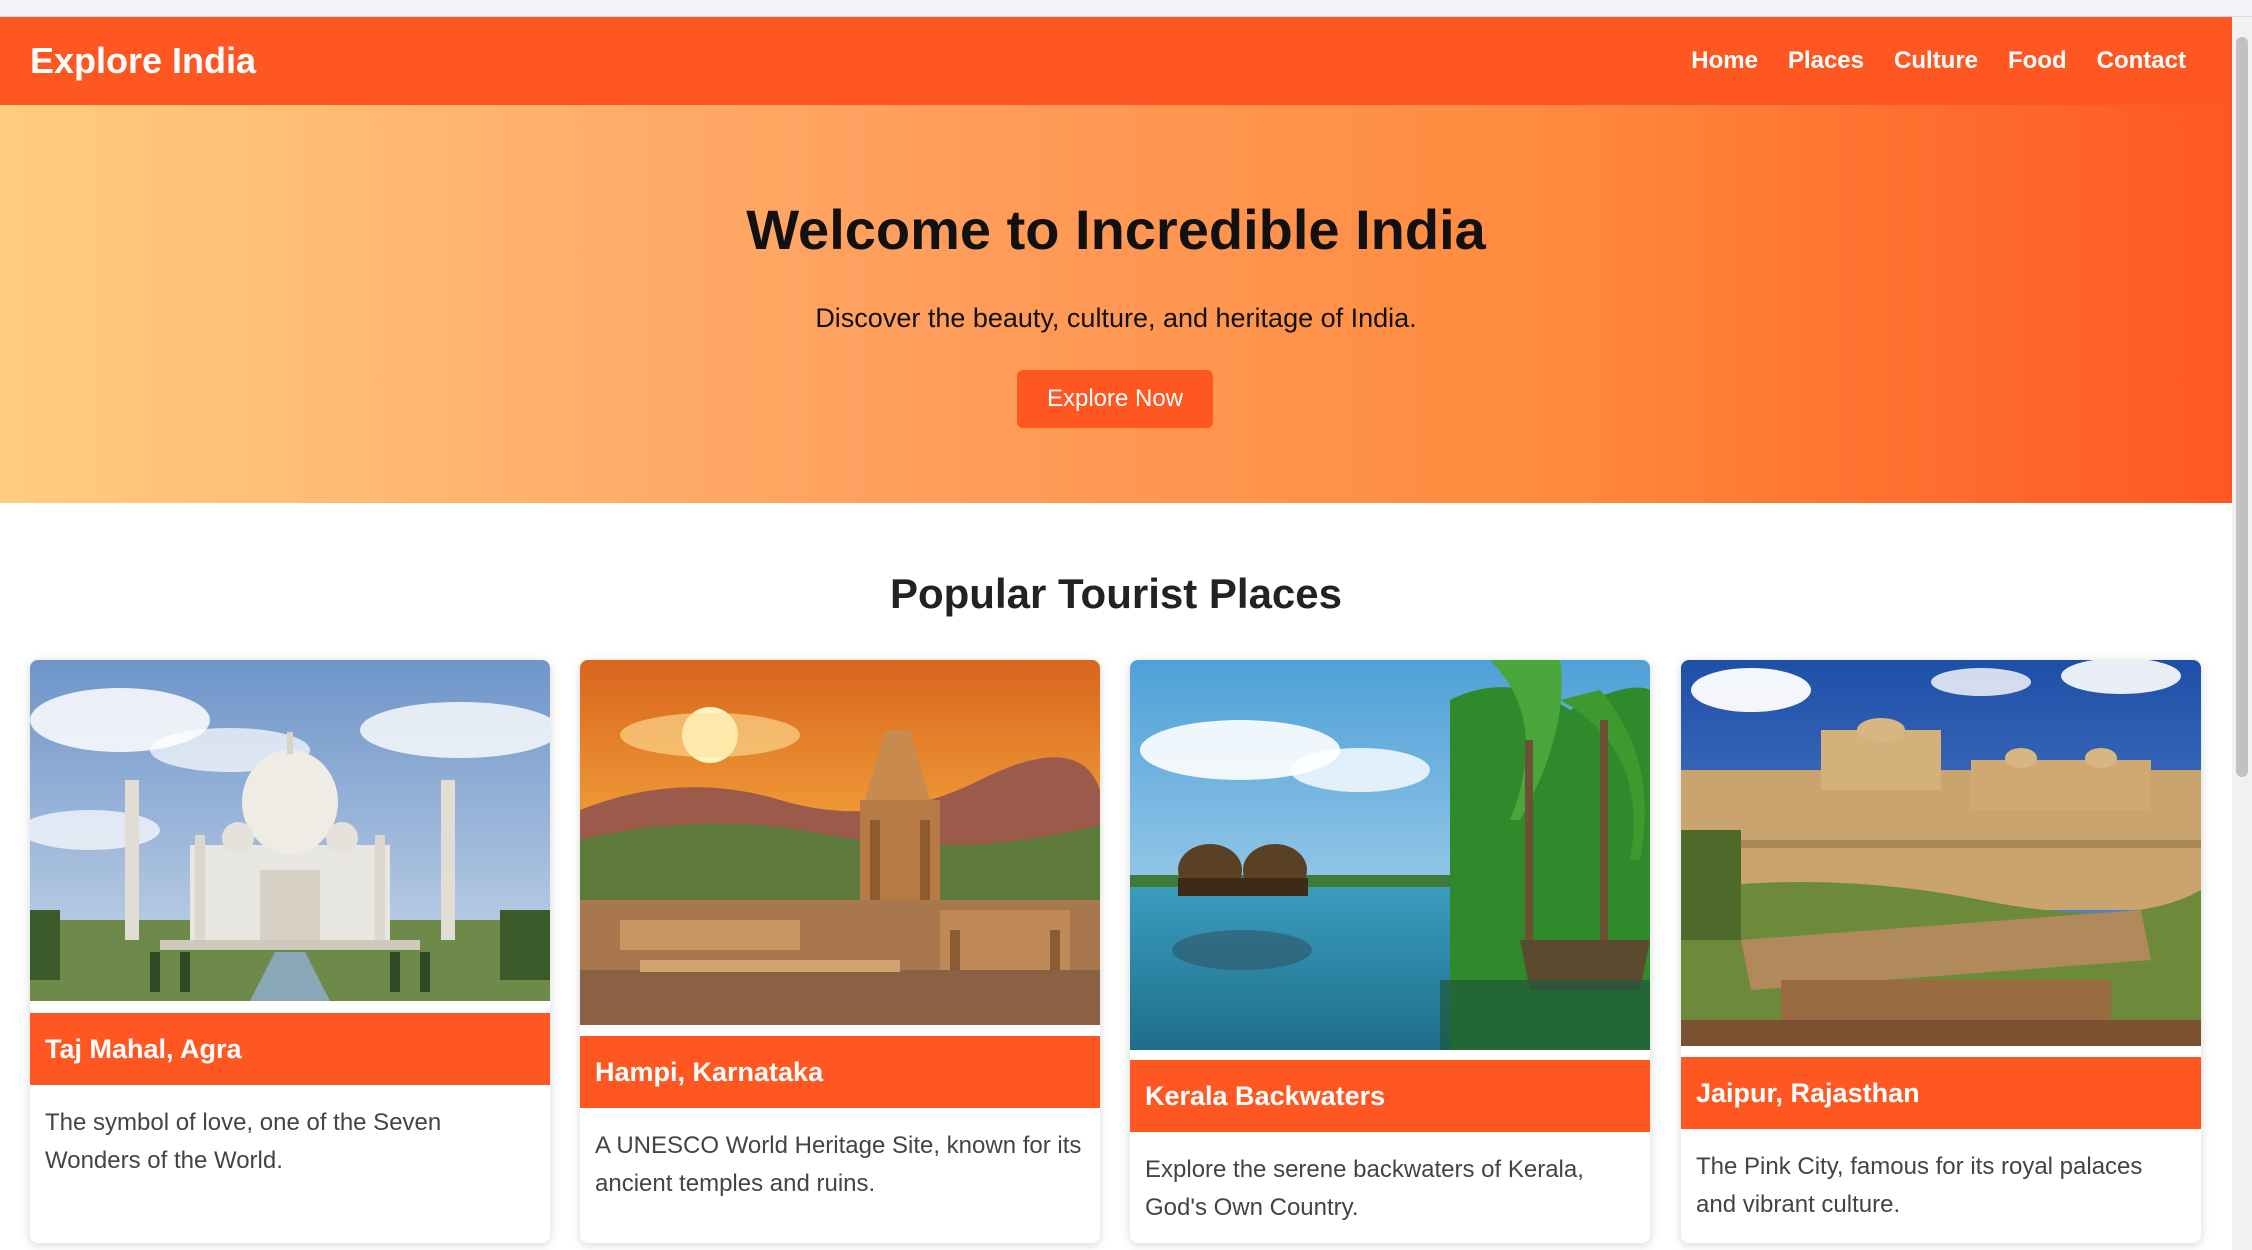 This screenshot has width=2252, height=1250. I want to click on nav-link-places: Places, so click(1826, 61).